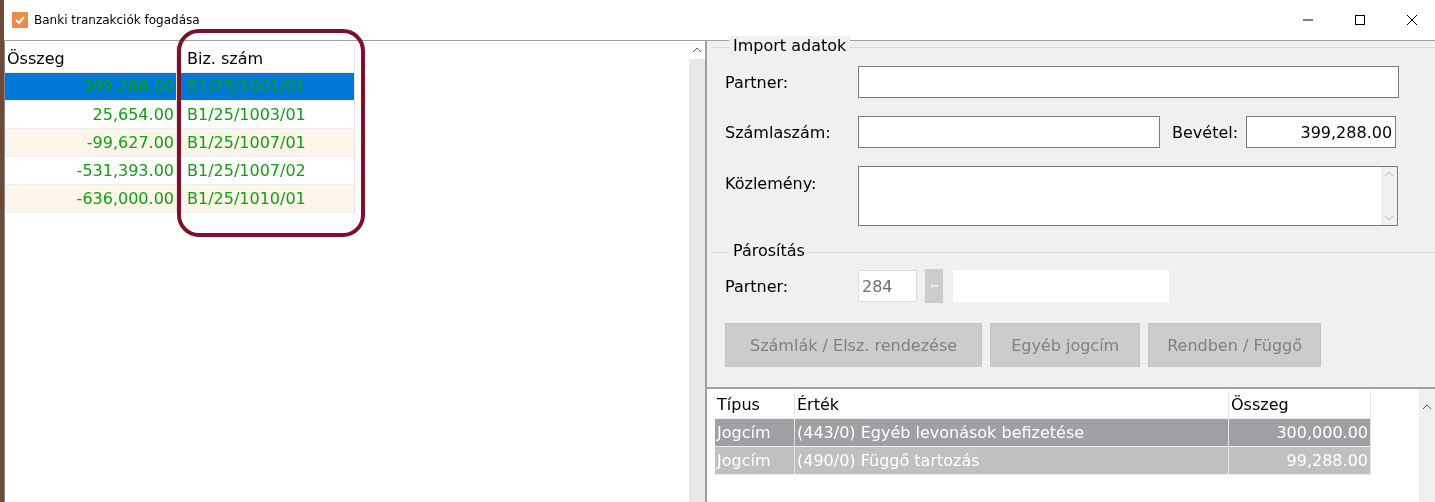  Describe the element at coordinates (1012, 433) in the screenshot. I see `table-cell: (443/0) Egyéb levonások befizetése` at that location.